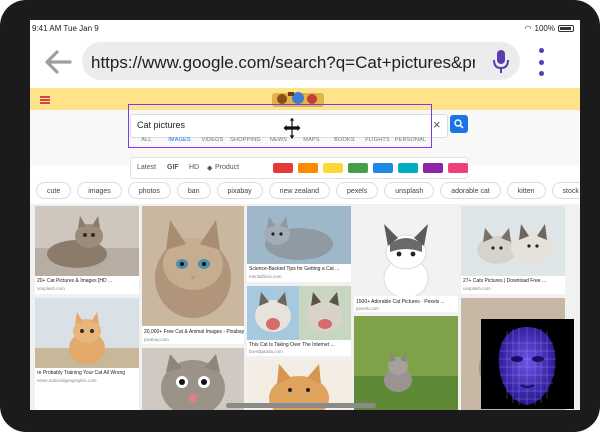 The image size is (600, 432). What do you see at coordinates (526, 190) in the screenshot?
I see `related-search-chip: kitten` at bounding box center [526, 190].